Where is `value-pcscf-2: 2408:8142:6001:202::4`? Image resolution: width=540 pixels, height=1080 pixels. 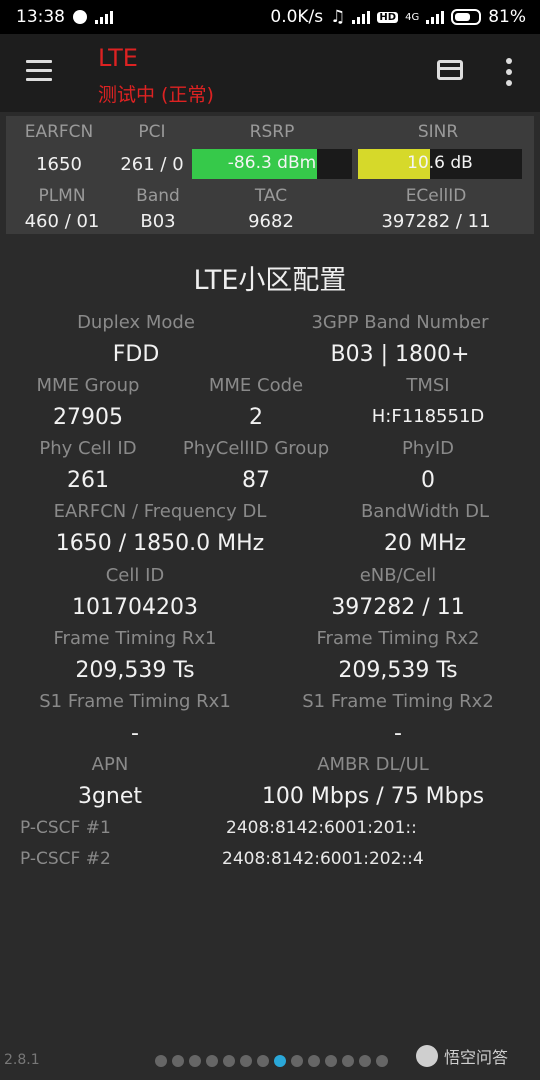 value-pcscf-2: 2408:8142:6001:202::4 is located at coordinates (323, 859).